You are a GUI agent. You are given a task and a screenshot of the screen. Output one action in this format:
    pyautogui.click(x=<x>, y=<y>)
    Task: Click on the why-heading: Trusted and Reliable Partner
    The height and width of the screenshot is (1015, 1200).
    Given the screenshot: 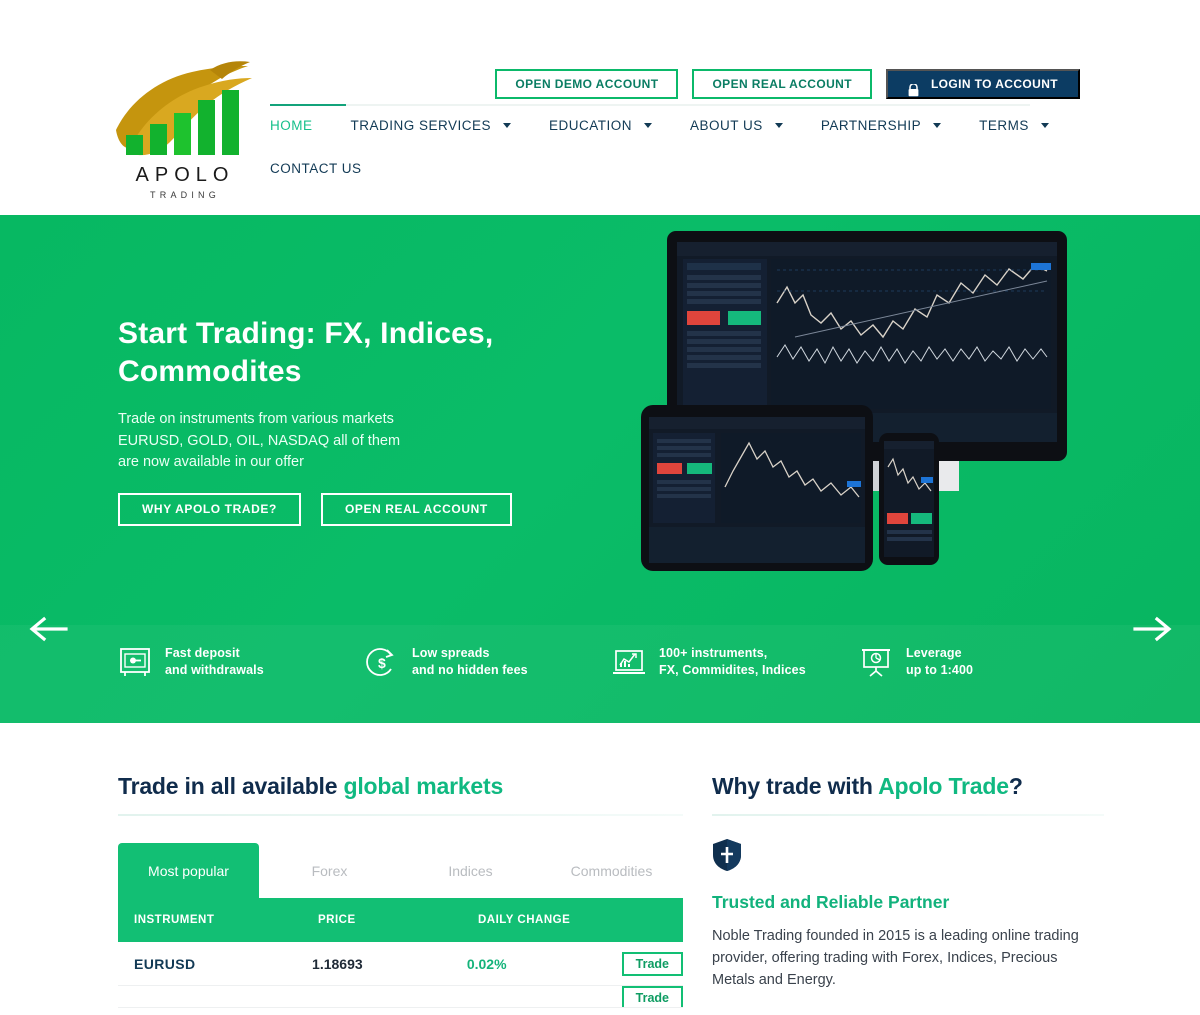 What is the action you would take?
    pyautogui.click(x=831, y=902)
    